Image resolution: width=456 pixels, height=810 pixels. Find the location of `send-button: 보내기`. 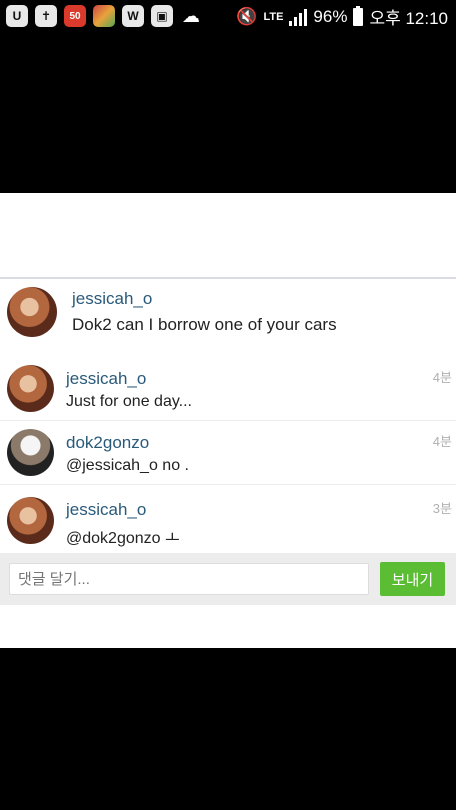

send-button: 보내기 is located at coordinates (412, 579).